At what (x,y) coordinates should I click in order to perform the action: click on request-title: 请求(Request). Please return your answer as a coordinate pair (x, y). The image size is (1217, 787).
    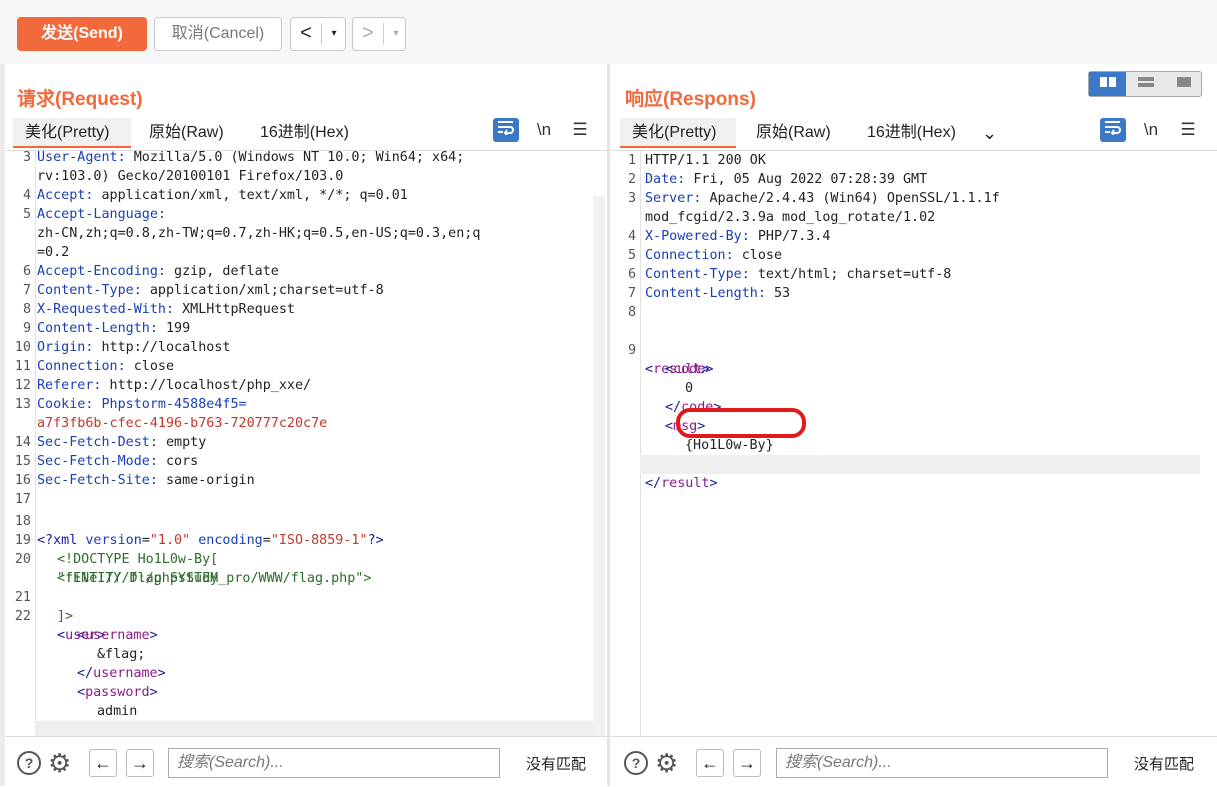
    Looking at the image, I should click on (80, 99).